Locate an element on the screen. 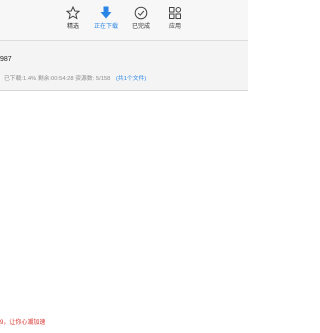 This screenshot has width=320, height=333. tab-featured: 精选 is located at coordinates (73, 21).